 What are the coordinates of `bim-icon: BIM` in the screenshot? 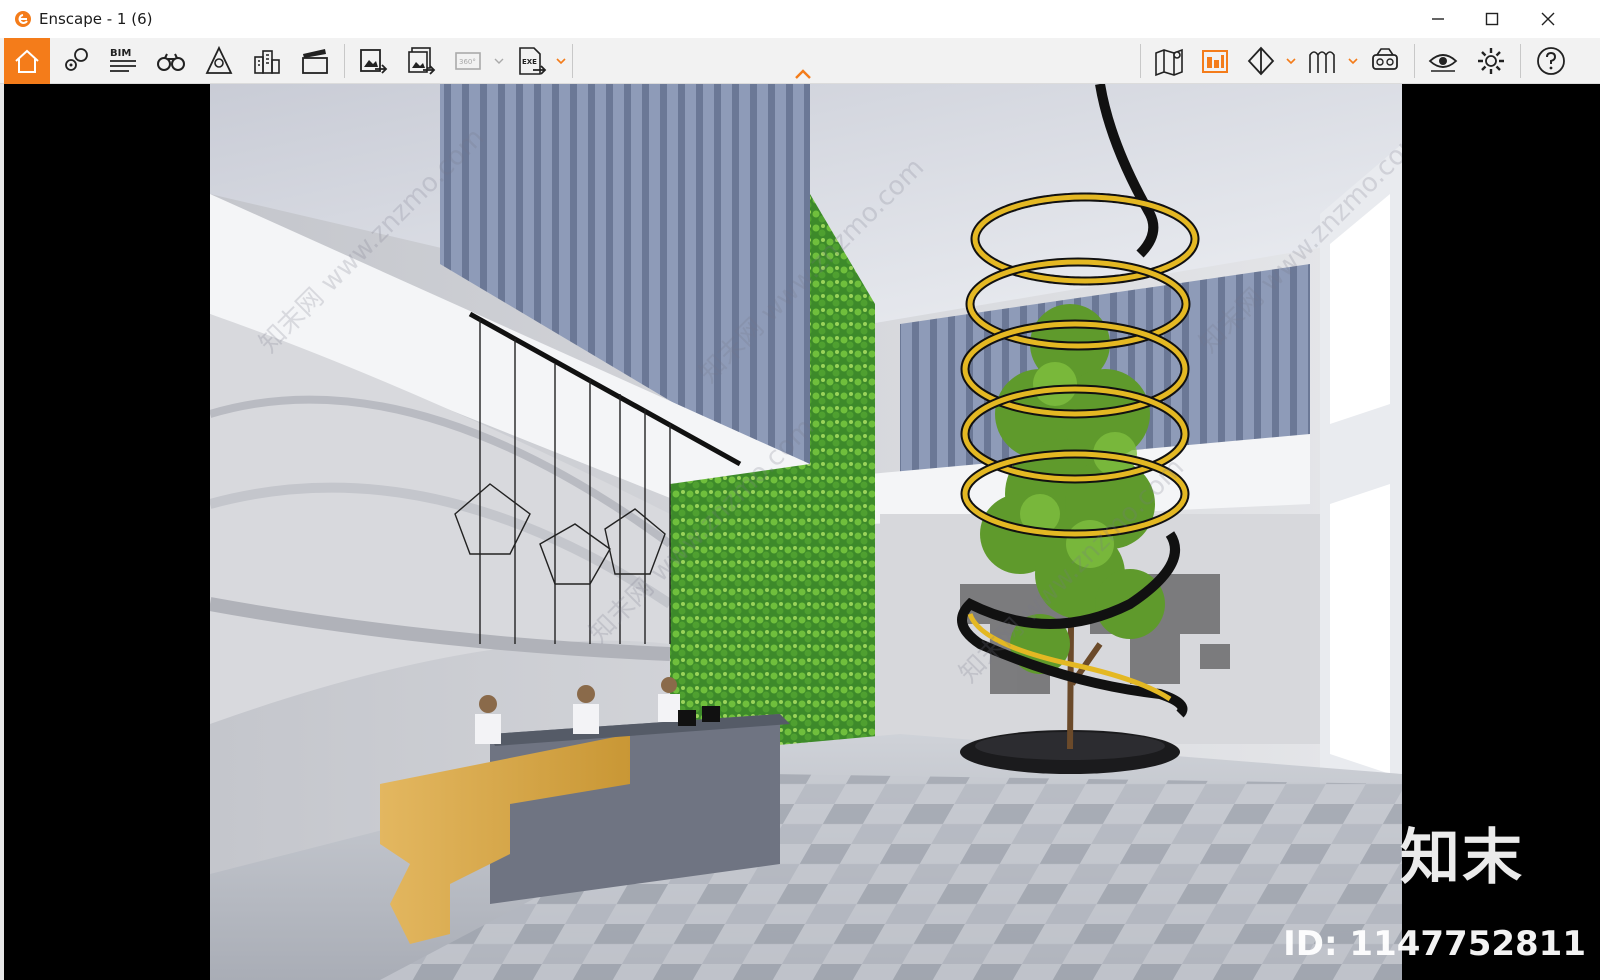 It's located at (123, 60).